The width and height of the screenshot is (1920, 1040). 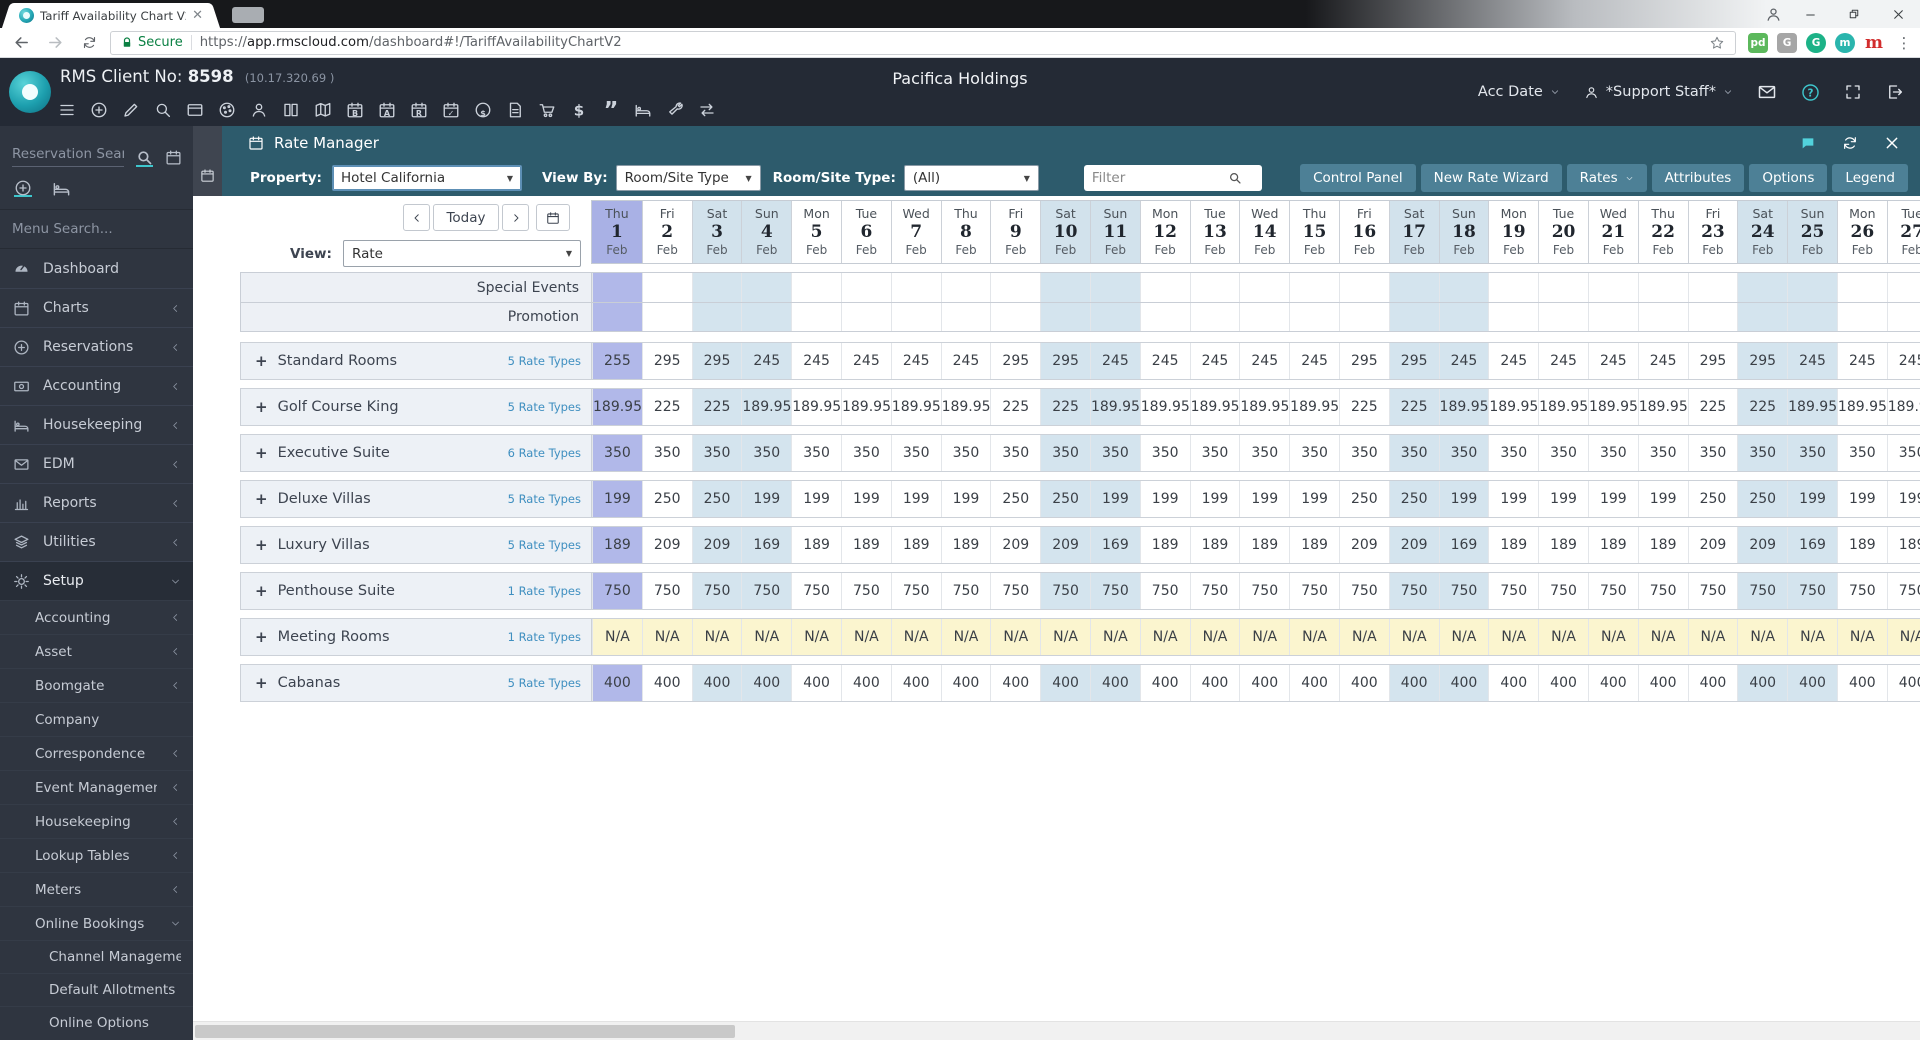 I want to click on quote-icon, so click(x=611, y=110).